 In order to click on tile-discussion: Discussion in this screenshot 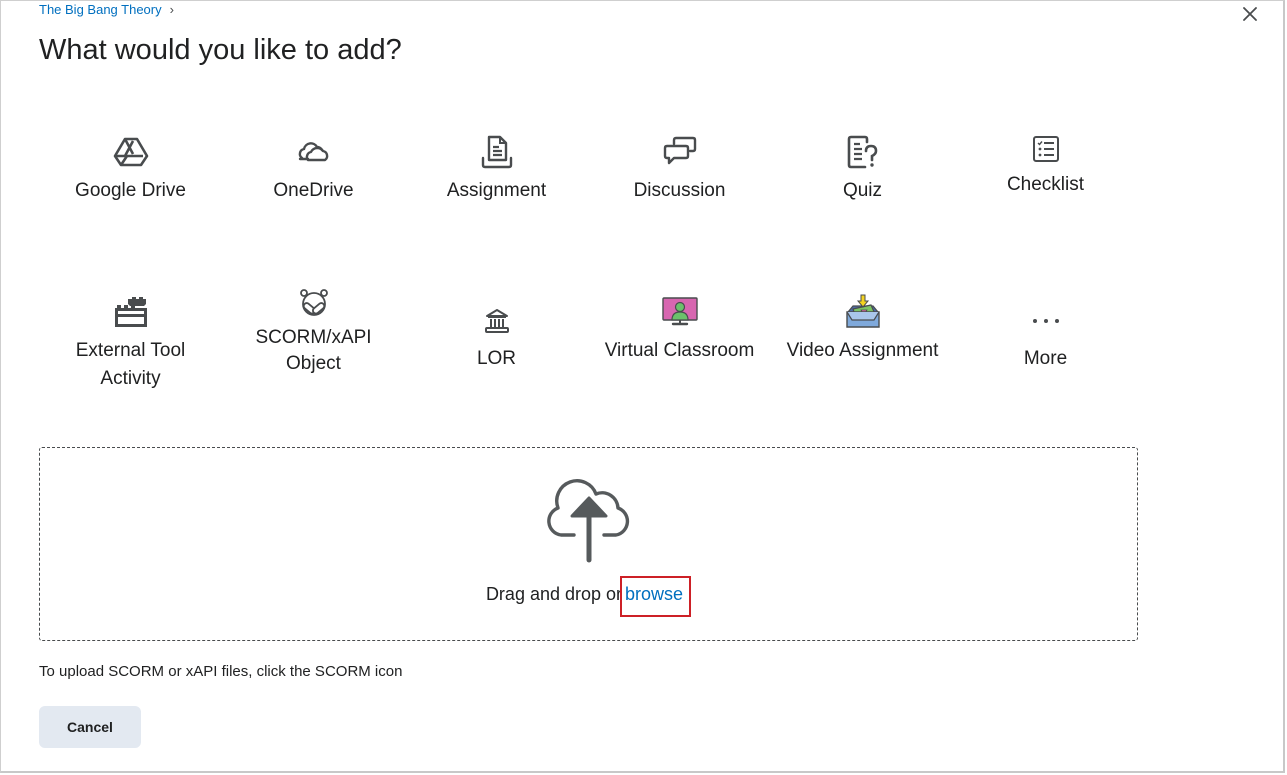, I will do `click(679, 207)`.